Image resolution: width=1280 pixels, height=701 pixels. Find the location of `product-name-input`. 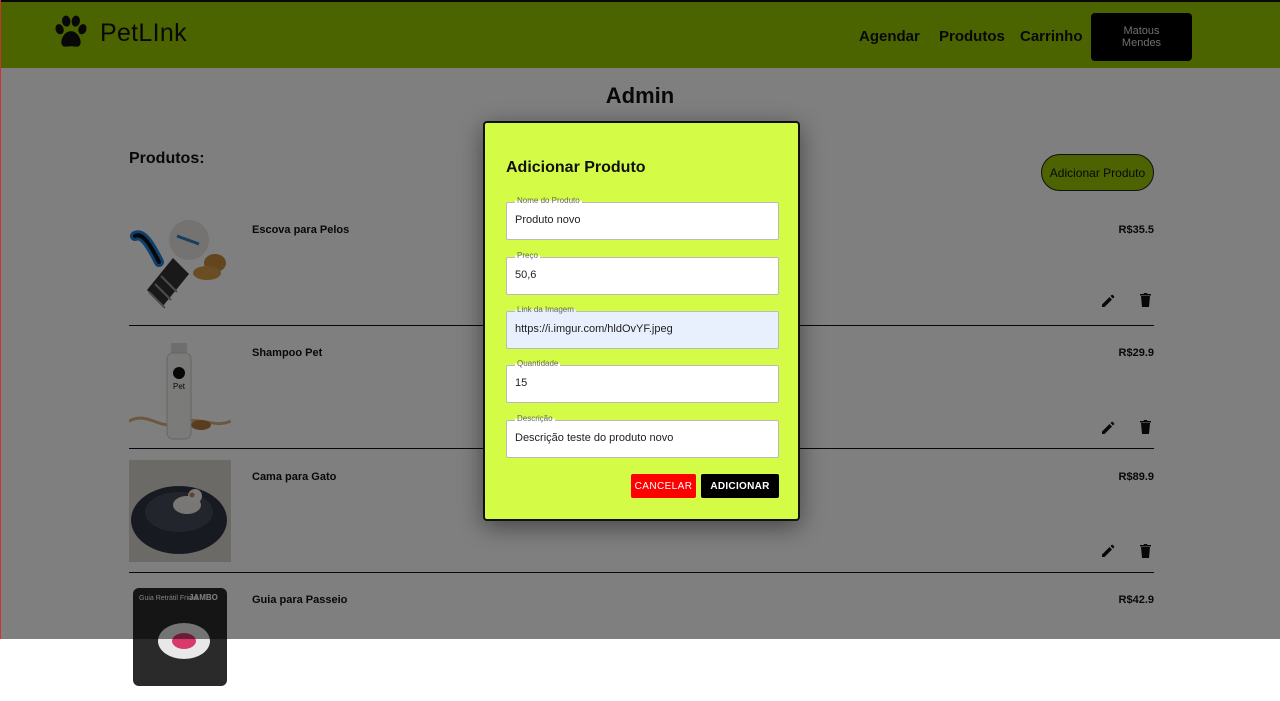

product-name-input is located at coordinates (642, 220).